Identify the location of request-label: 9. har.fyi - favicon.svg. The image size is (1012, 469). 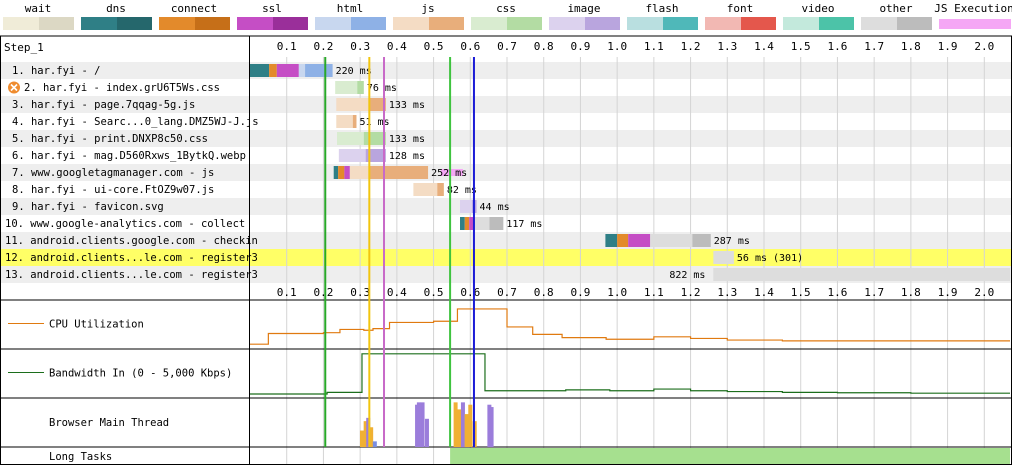
(88, 207).